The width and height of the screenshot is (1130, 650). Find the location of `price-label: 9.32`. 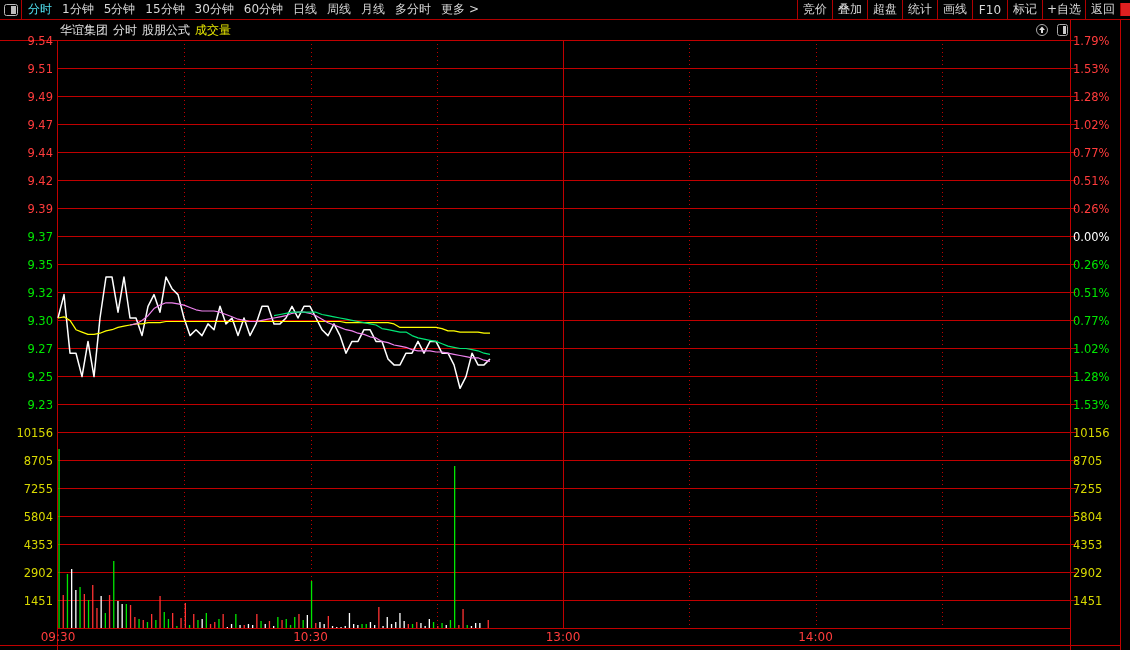

price-label: 9.32 is located at coordinates (40, 292).